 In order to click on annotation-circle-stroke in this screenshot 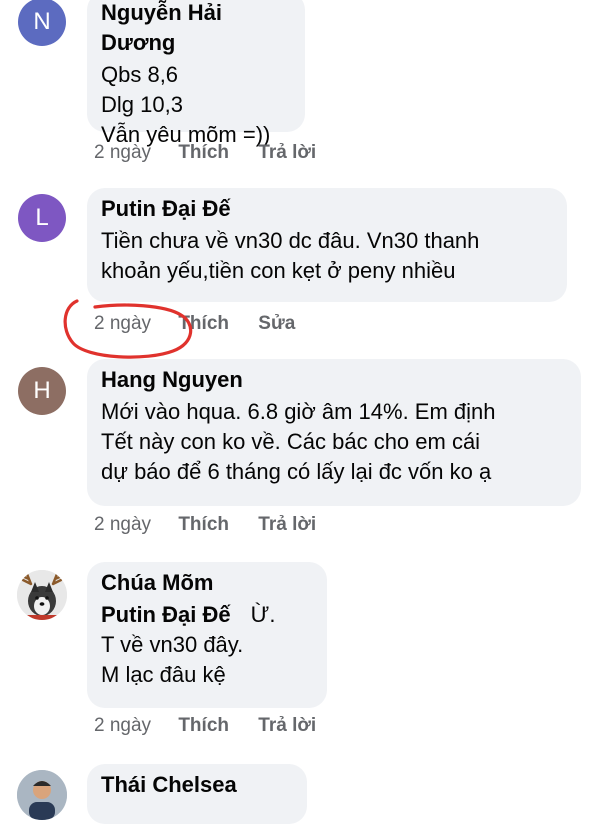, I will do `click(128, 329)`.